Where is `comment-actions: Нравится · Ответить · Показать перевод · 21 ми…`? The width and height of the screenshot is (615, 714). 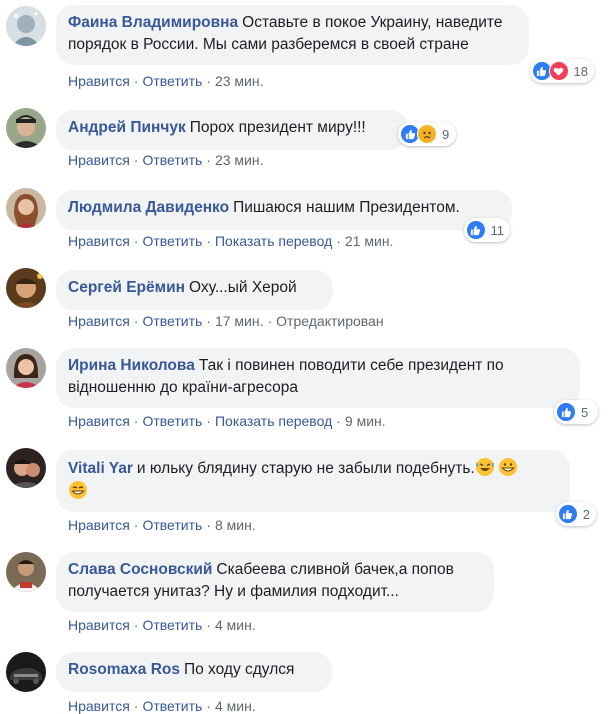 comment-actions: Нравится · Ответить · Показать перевод · 21 ми… is located at coordinates (231, 241).